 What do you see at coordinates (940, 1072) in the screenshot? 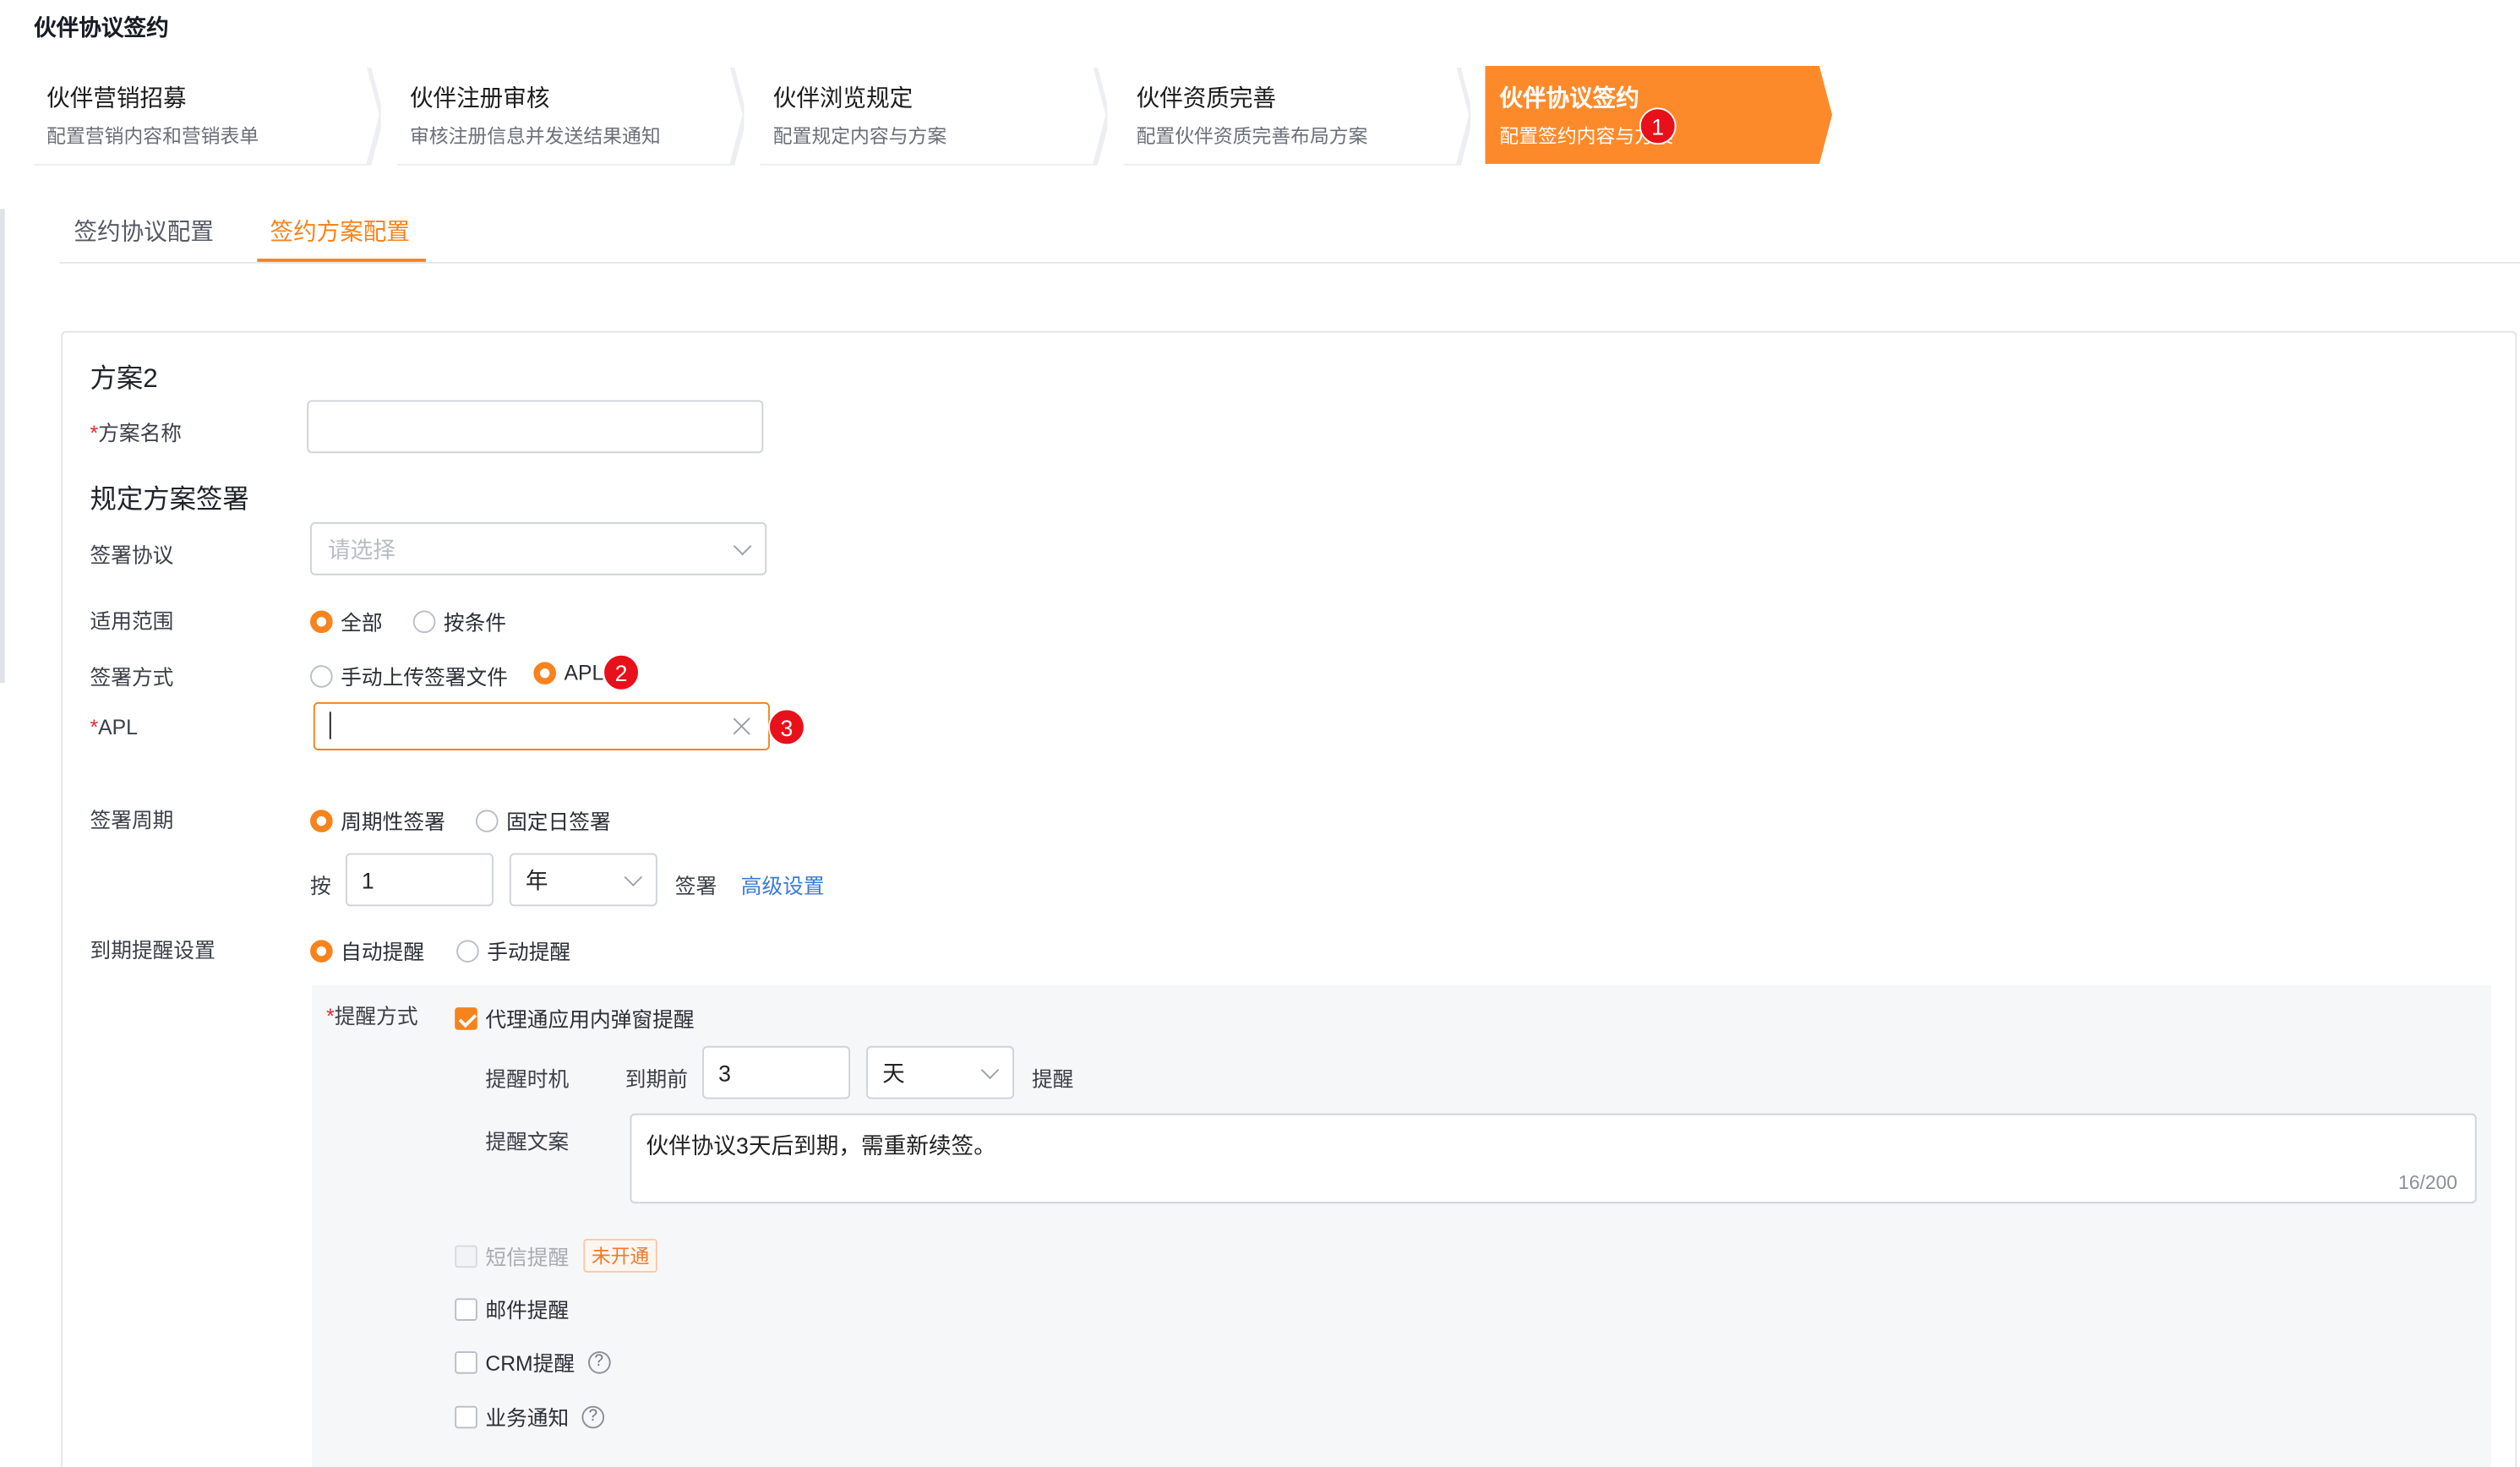
I see `remind-unit-select: 天` at bounding box center [940, 1072].